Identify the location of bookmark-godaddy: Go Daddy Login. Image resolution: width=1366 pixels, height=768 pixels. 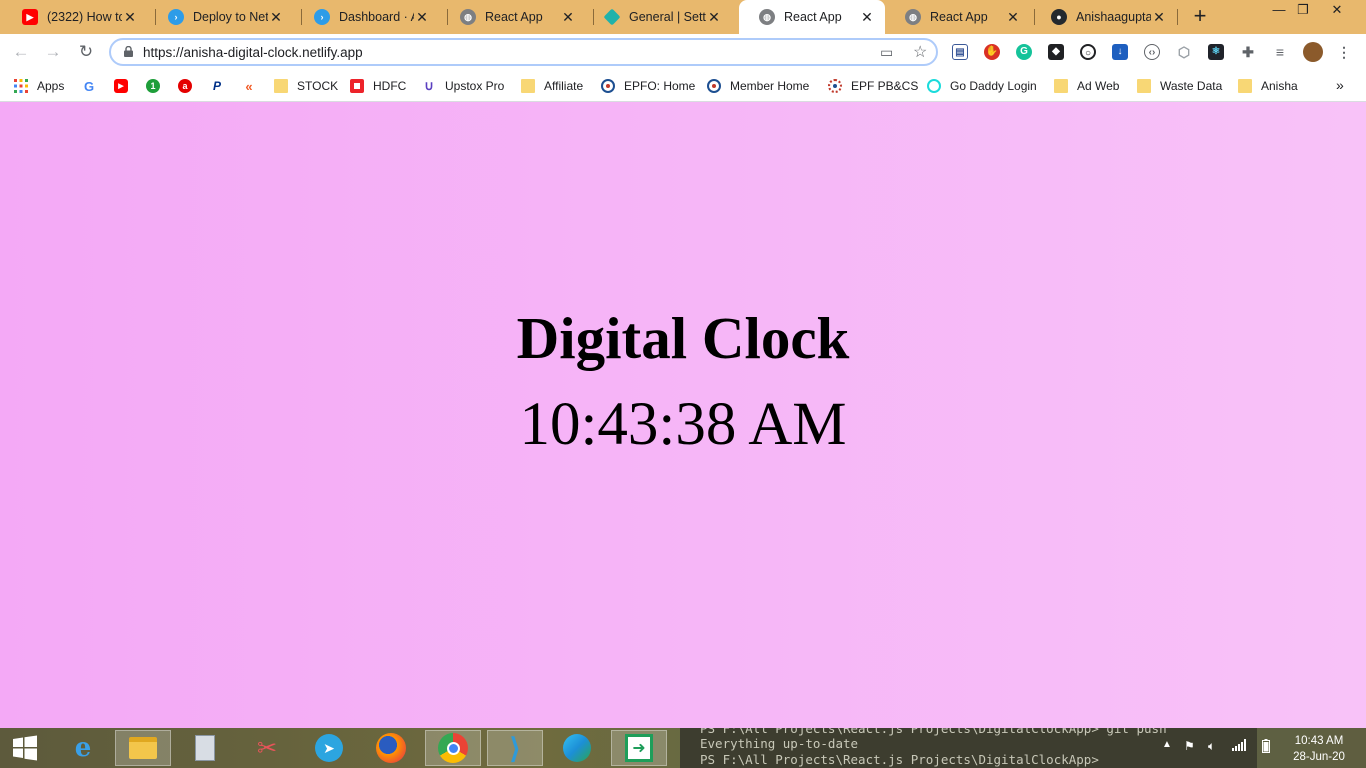
(982, 86).